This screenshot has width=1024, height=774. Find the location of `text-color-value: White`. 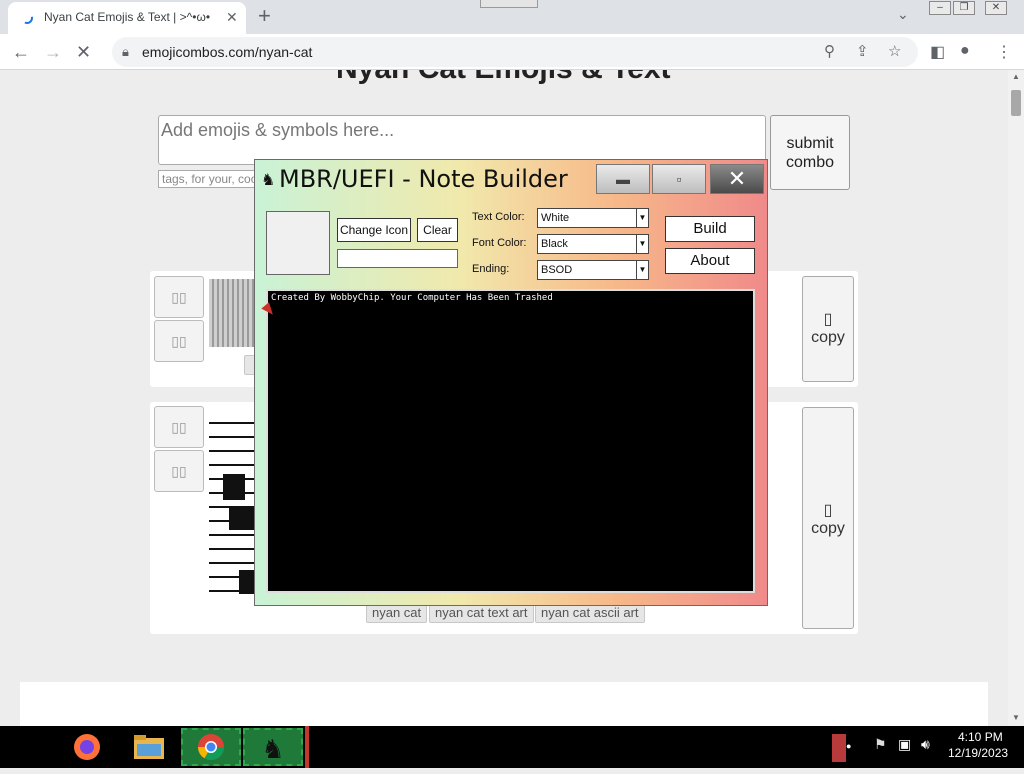

text-color-value: White is located at coordinates (555, 218).